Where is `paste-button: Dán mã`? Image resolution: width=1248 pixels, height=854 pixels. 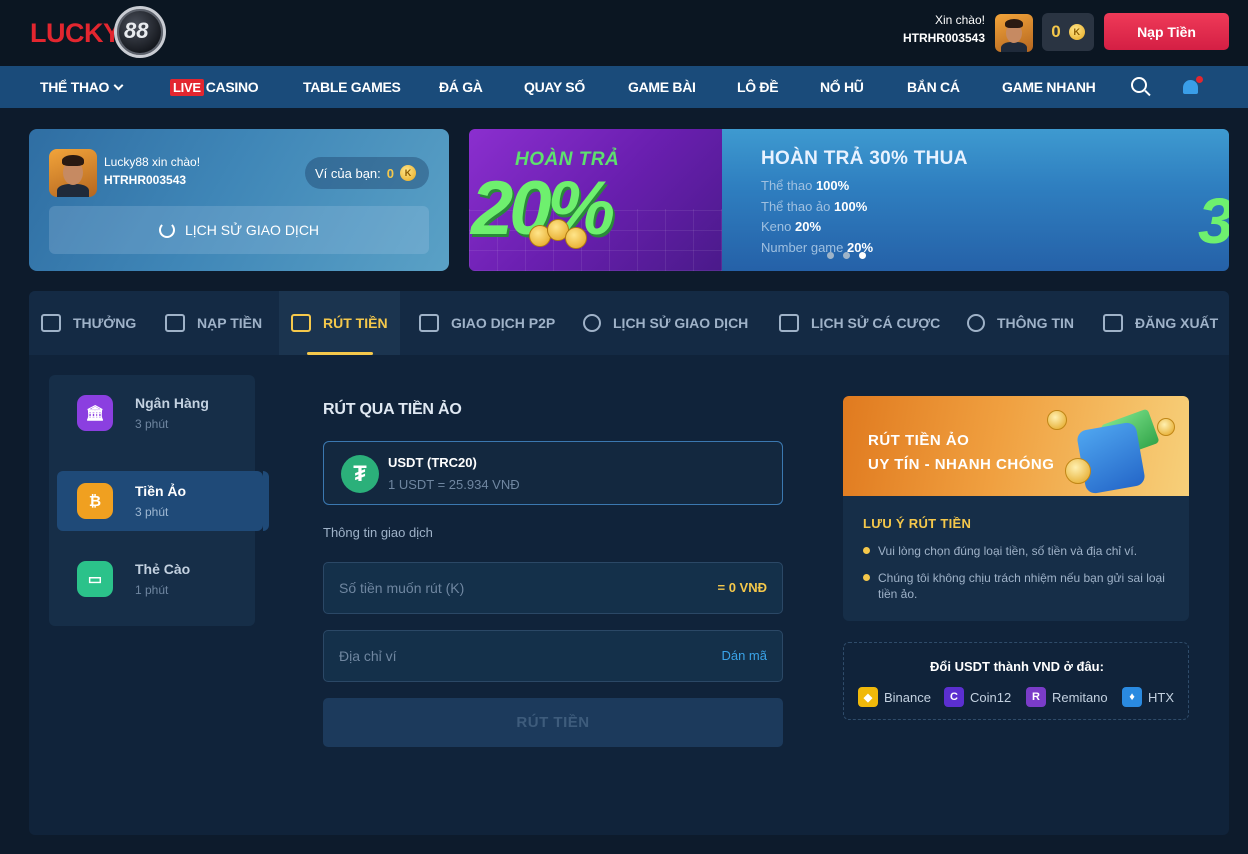
paste-button: Dán mã is located at coordinates (744, 655).